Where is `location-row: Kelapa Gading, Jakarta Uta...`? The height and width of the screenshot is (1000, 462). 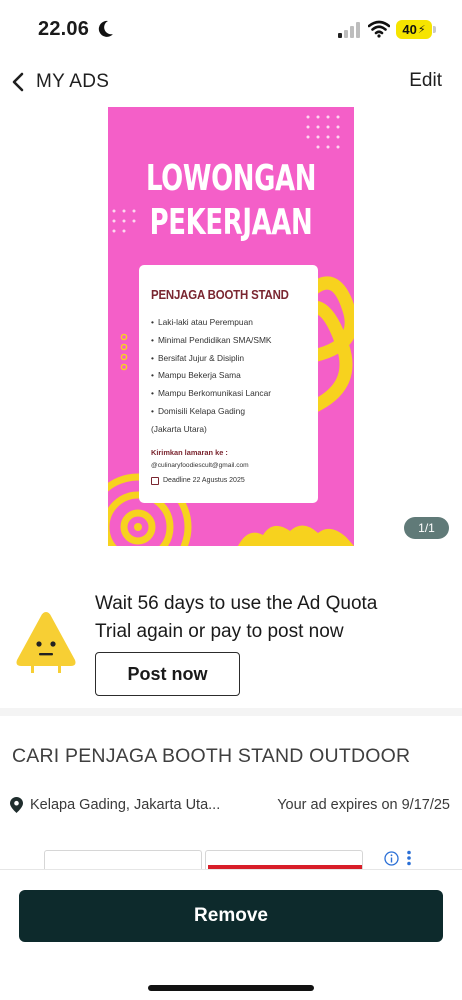 location-row: Kelapa Gading, Jakarta Uta... is located at coordinates (115, 805).